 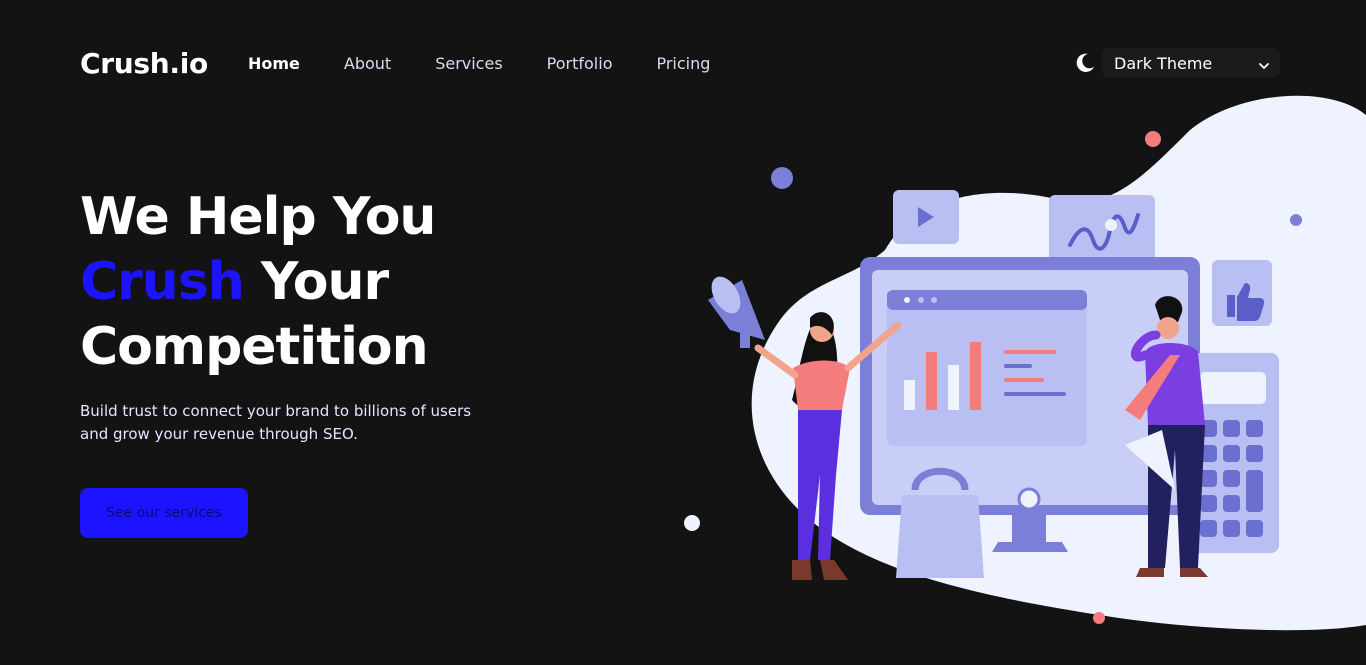 I want to click on logo: Crush.io, so click(x=144, y=63).